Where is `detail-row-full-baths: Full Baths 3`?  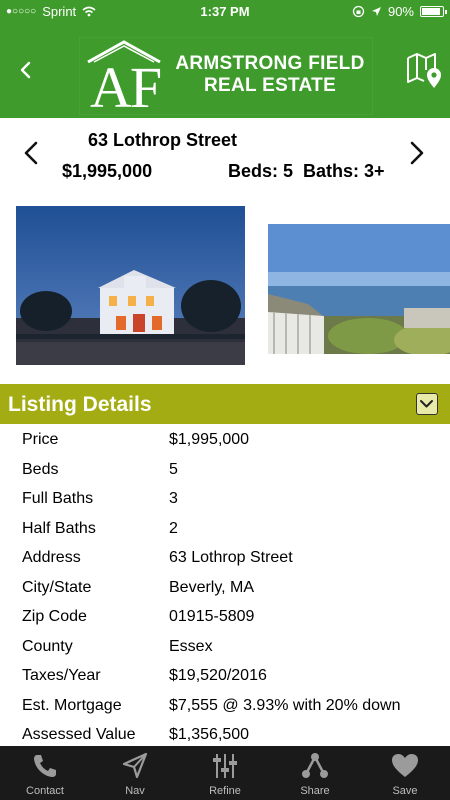 detail-row-full-baths: Full Baths 3 is located at coordinates (225, 501).